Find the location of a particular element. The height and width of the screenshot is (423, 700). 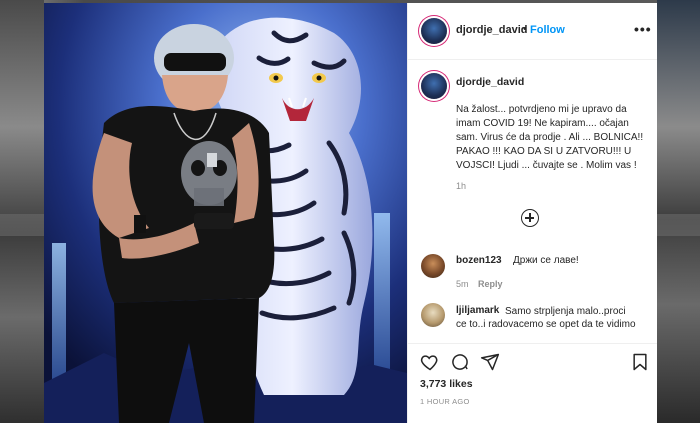

comment-icon is located at coordinates (460, 362).